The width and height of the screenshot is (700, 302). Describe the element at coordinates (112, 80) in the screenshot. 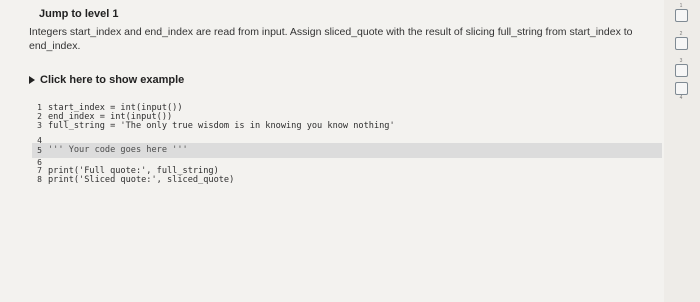

I see `show-example-label: Click here to show example` at that location.